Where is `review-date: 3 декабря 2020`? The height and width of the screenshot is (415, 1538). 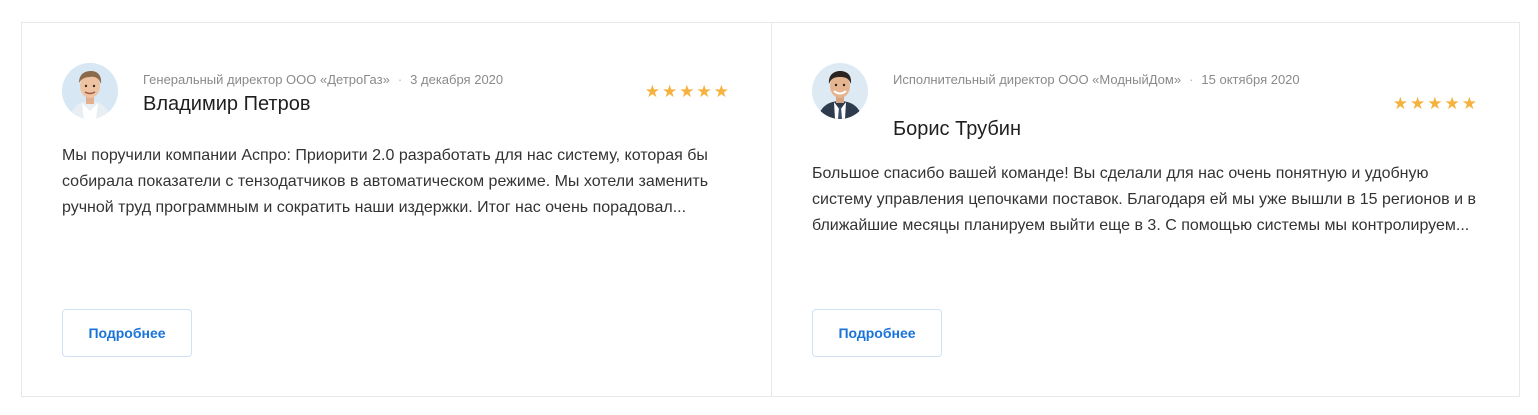
review-date: 3 декабря 2020 is located at coordinates (457, 79).